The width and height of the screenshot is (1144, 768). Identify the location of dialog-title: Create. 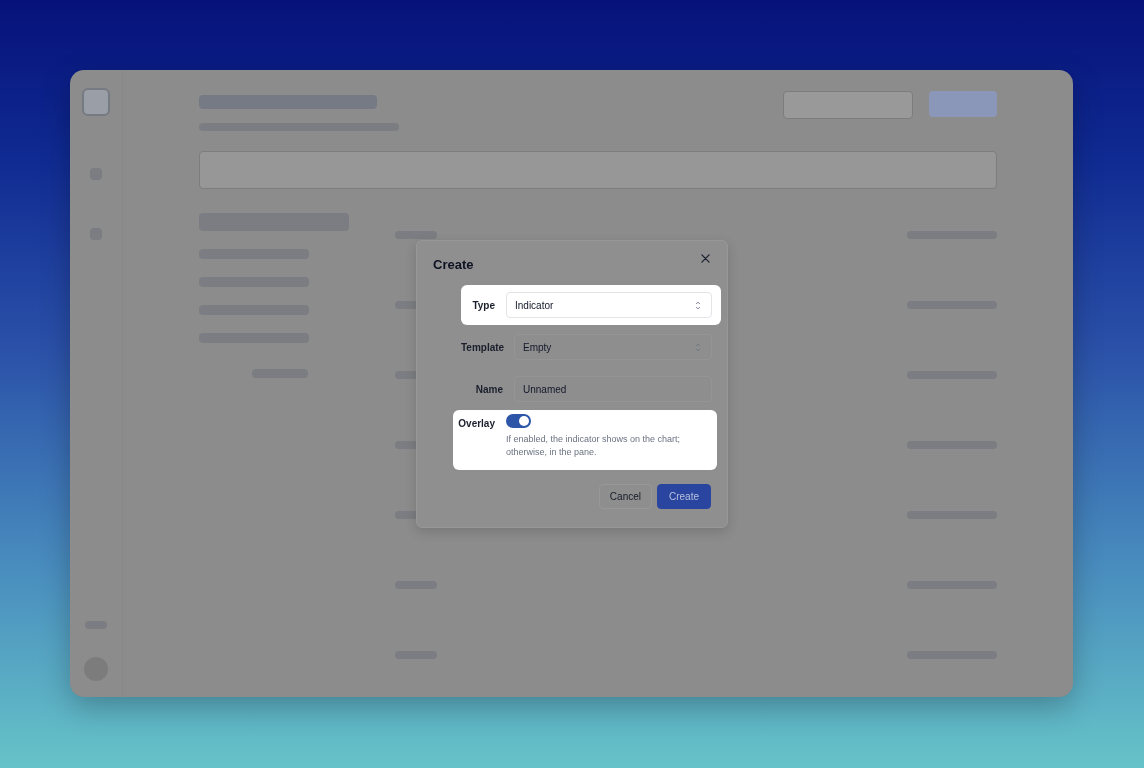
(453, 264).